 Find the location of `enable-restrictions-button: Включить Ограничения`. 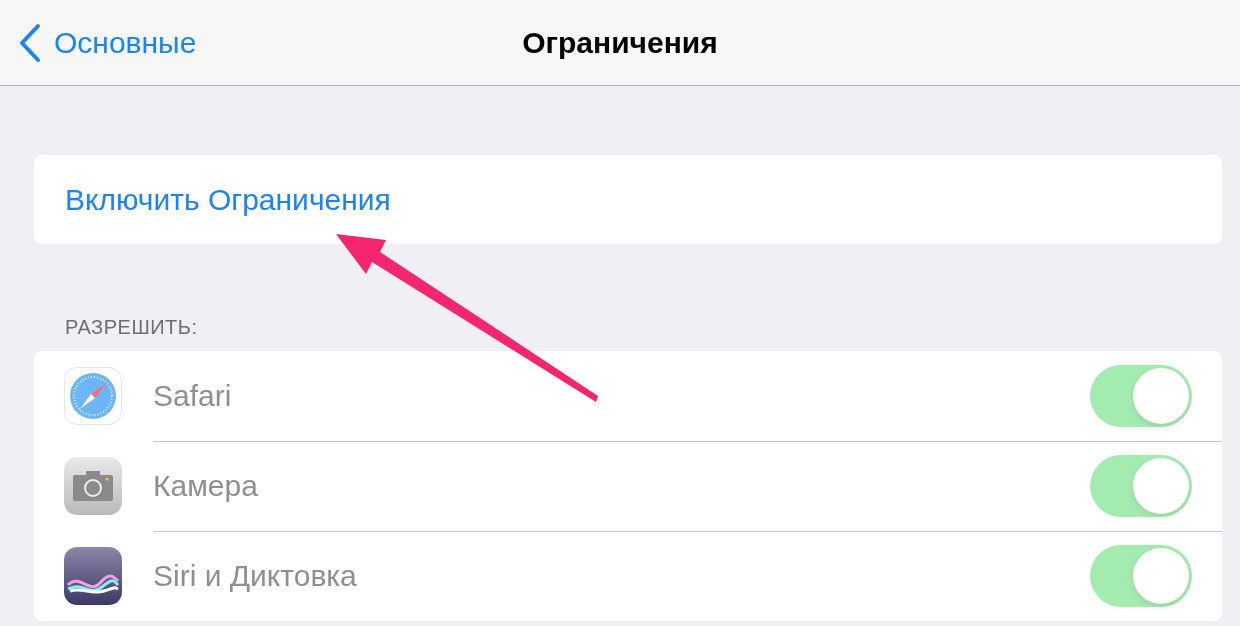

enable-restrictions-button: Включить Ограничения is located at coordinates (212, 199).